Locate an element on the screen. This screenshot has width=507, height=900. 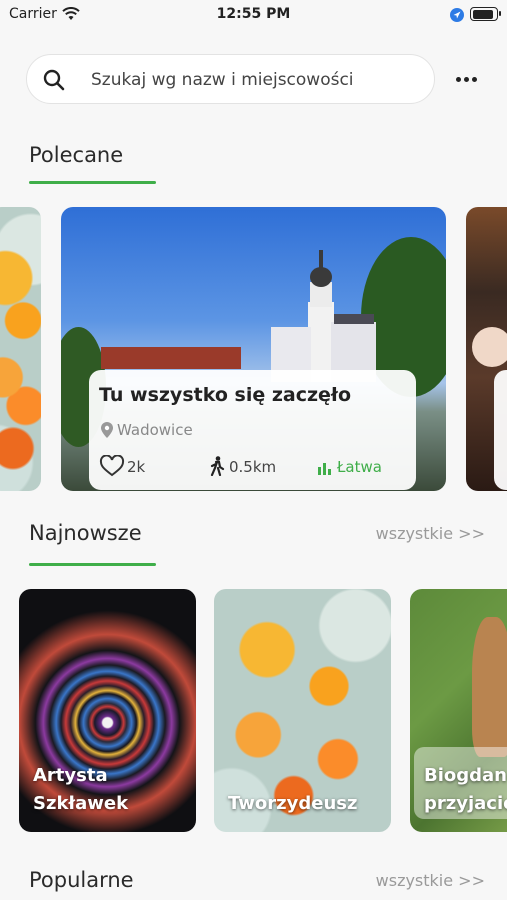
newest-card: Artysta Szkławek is located at coordinates (107, 710).